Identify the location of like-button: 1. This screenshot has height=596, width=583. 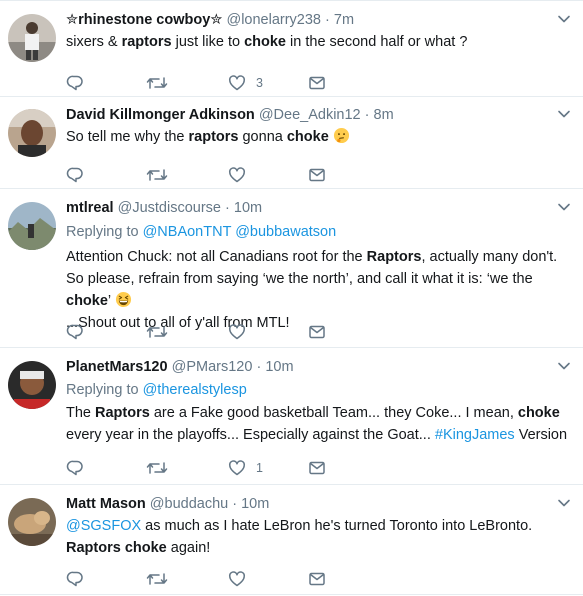
(245, 468).